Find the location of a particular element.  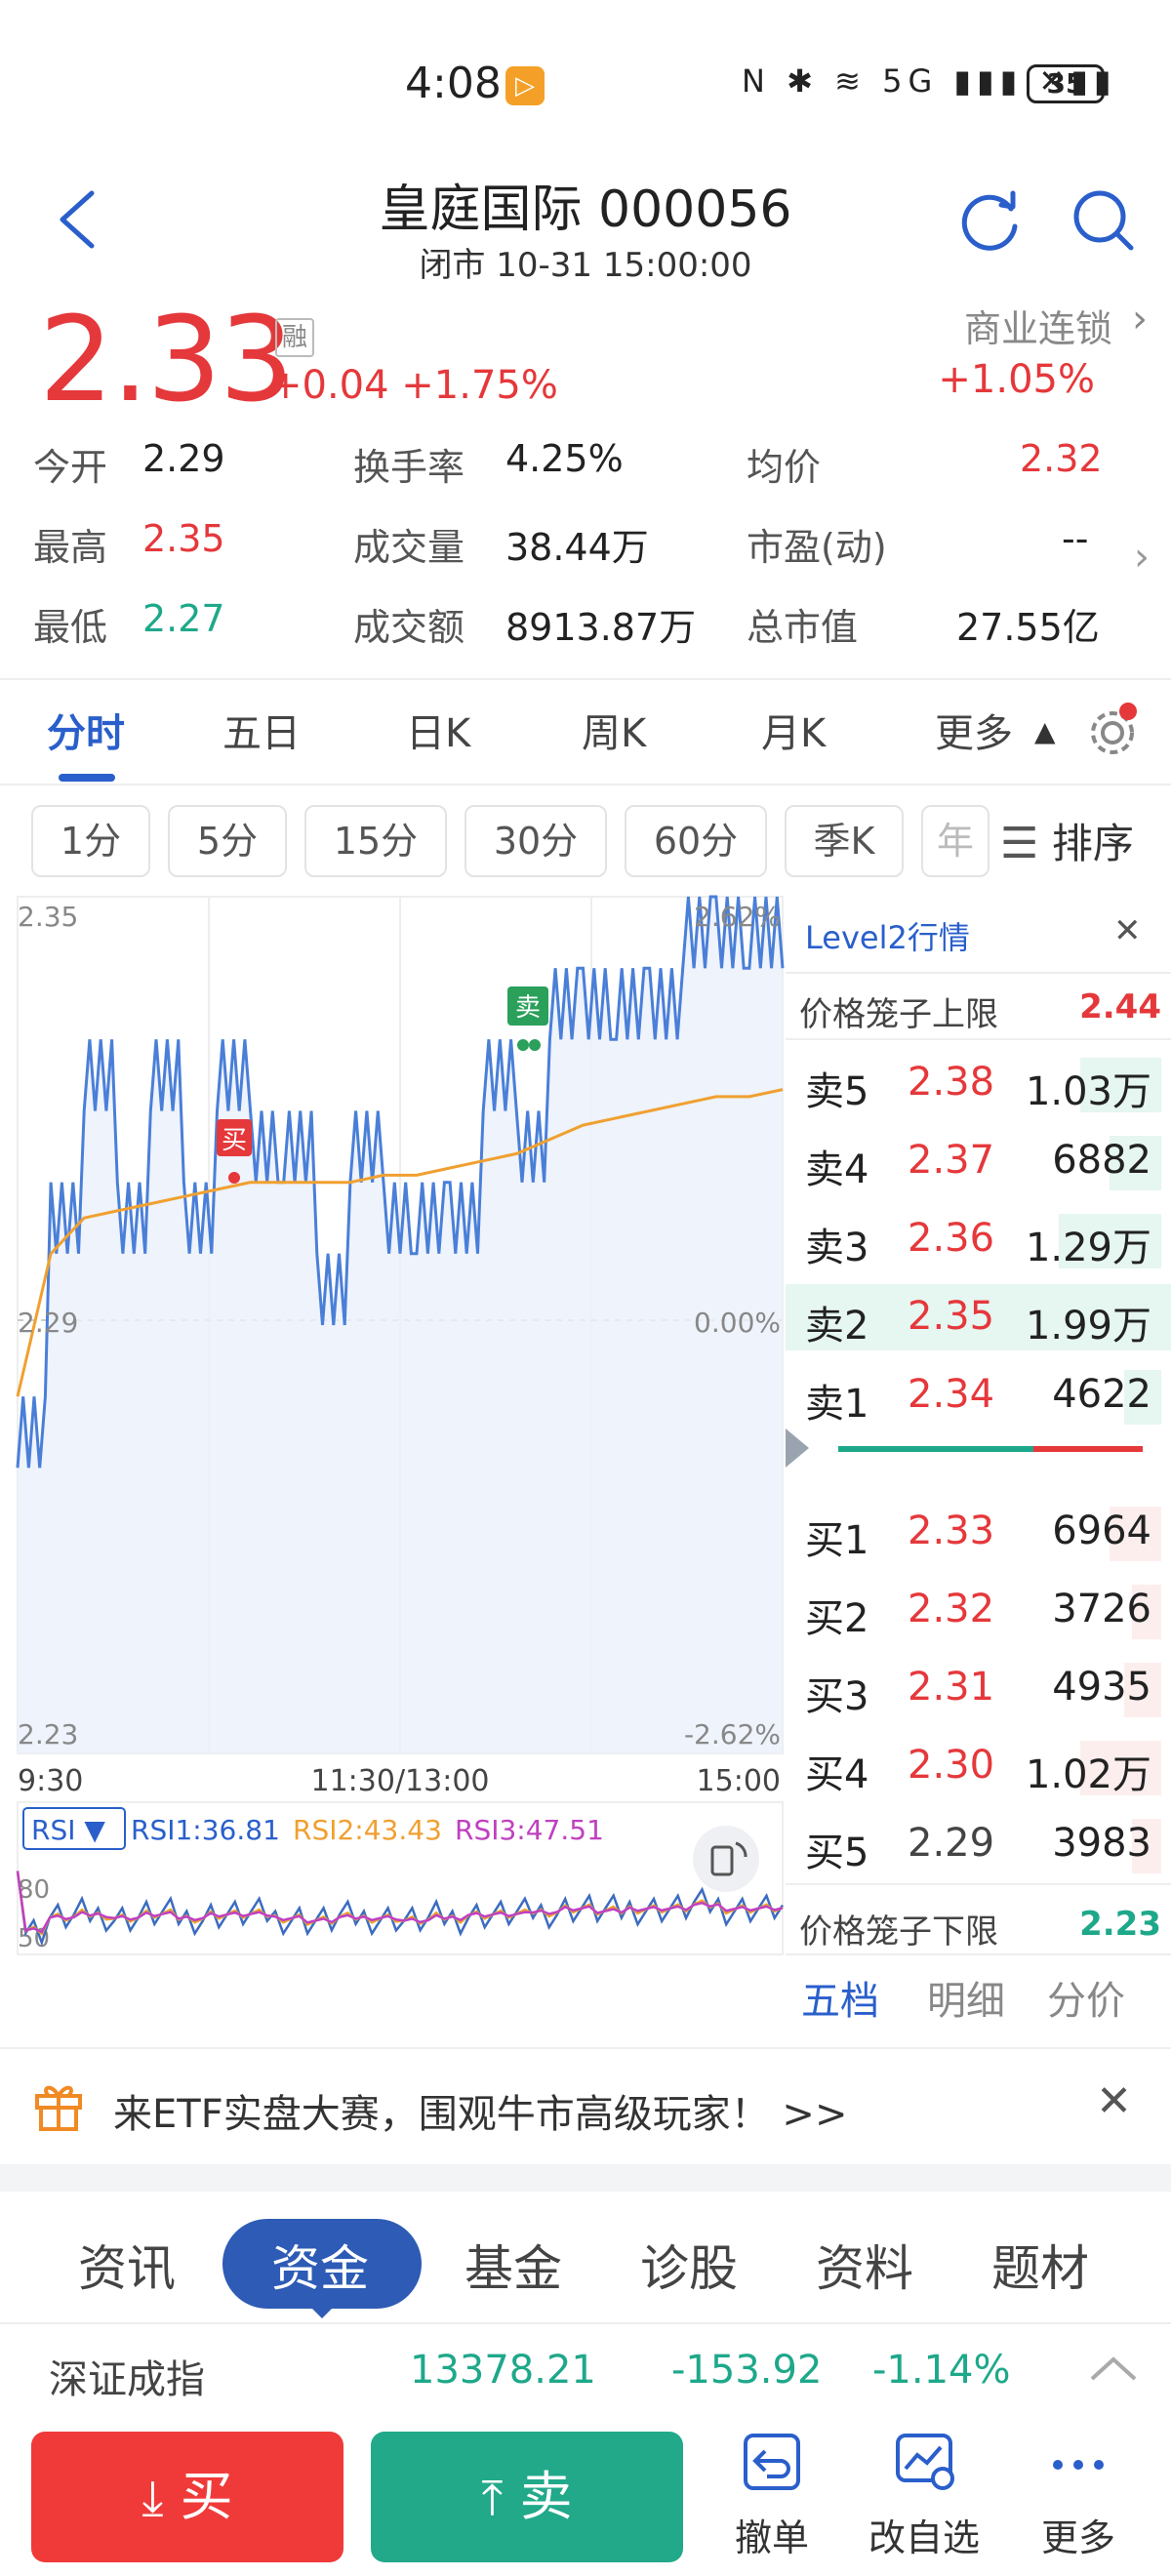

promo-text: 来ETF实盘大赛，围观牛市高级玩家！ >> is located at coordinates (480, 2110).